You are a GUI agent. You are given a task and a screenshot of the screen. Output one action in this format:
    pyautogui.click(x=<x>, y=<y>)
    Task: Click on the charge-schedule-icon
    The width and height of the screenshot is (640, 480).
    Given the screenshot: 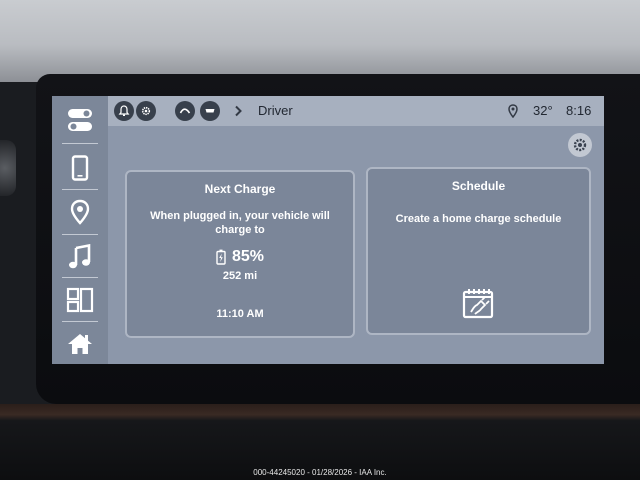 What is the action you would take?
    pyautogui.click(x=478, y=304)
    